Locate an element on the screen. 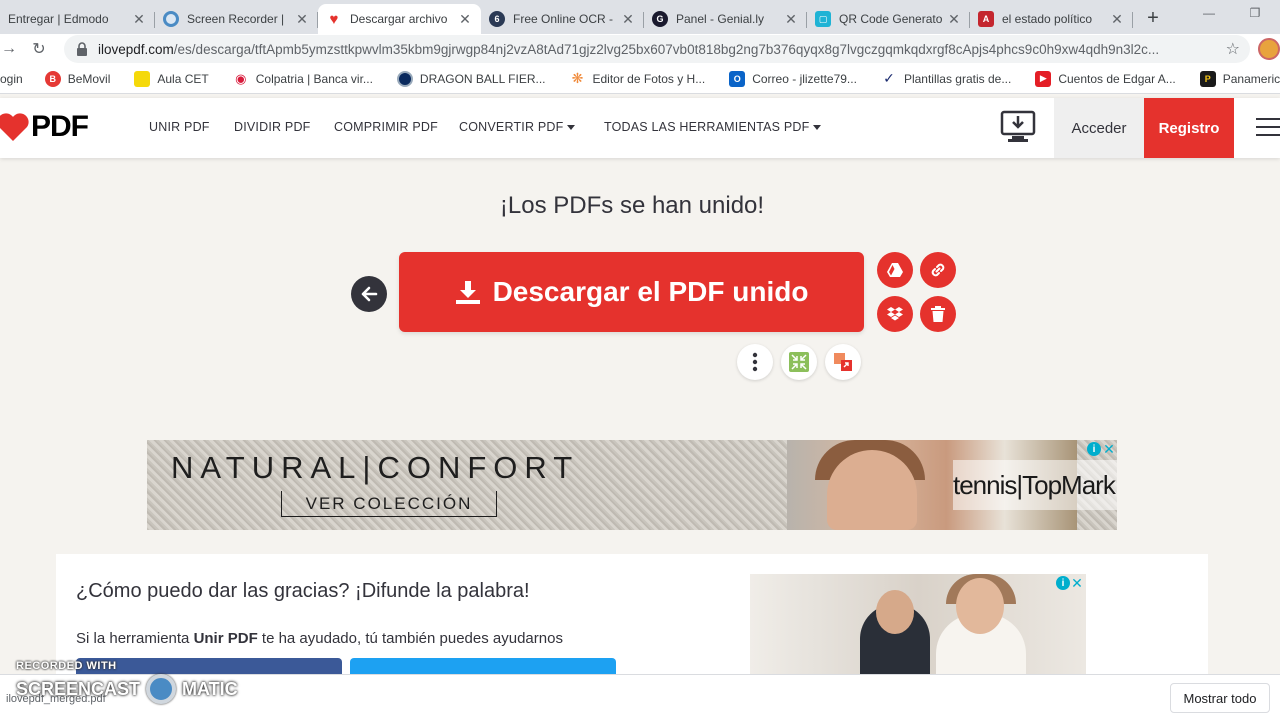 The height and width of the screenshot is (720, 1280). show-all-downloads-button: Mostrar todo is located at coordinates (1220, 698).